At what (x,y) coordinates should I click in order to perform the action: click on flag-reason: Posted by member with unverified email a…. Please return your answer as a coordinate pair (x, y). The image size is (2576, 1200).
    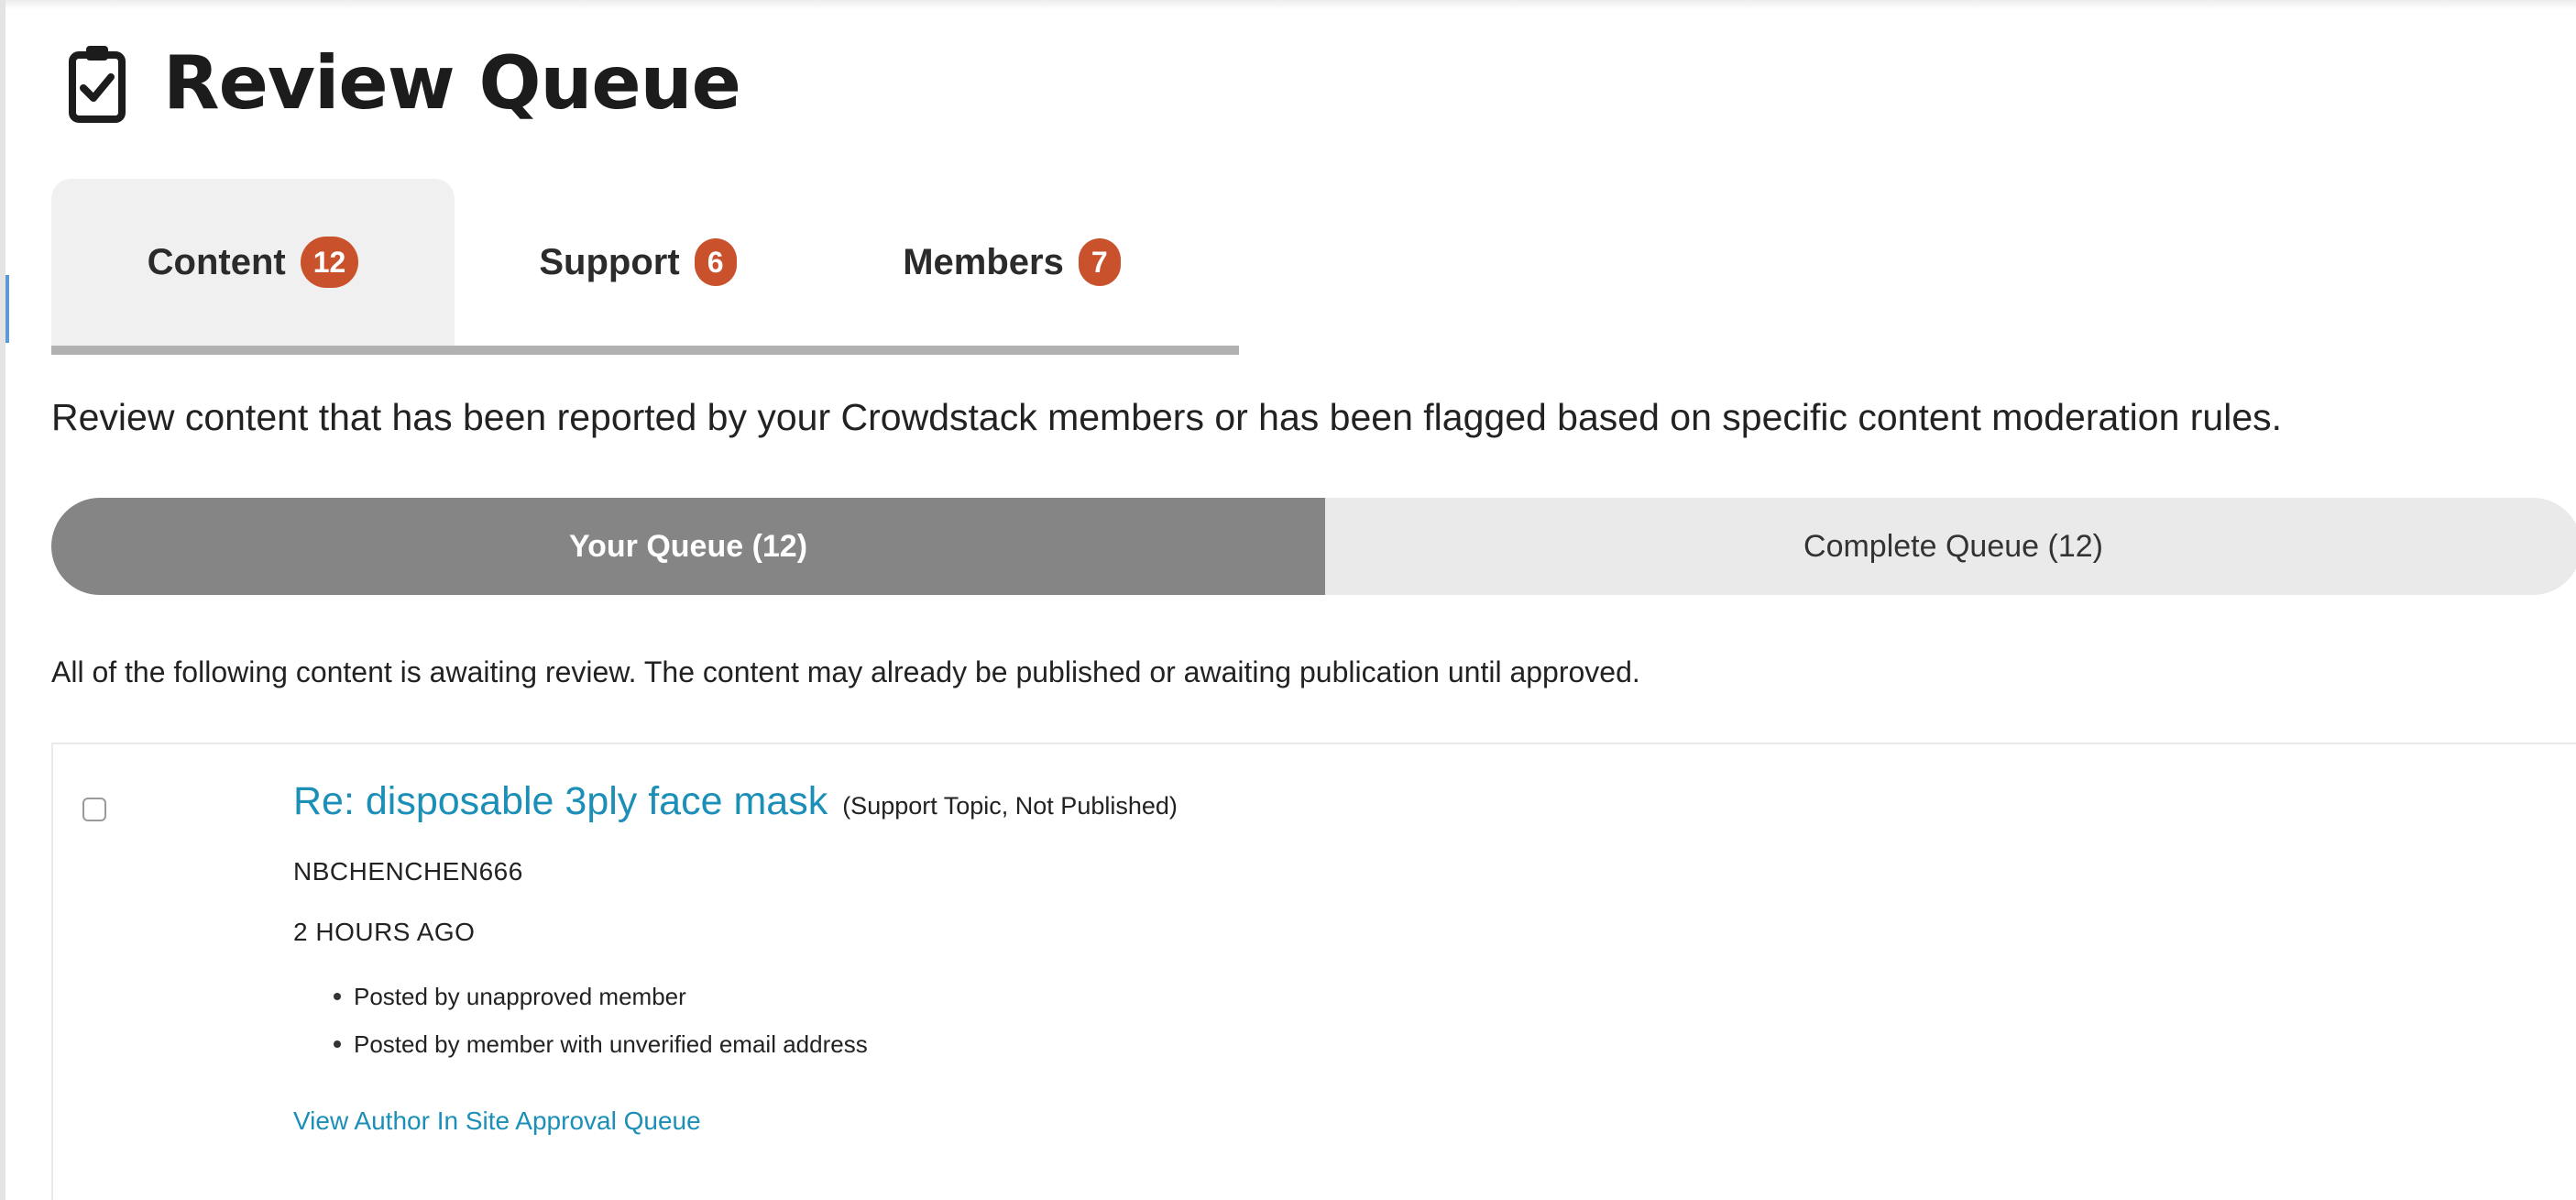
    Looking at the image, I should click on (756, 1044).